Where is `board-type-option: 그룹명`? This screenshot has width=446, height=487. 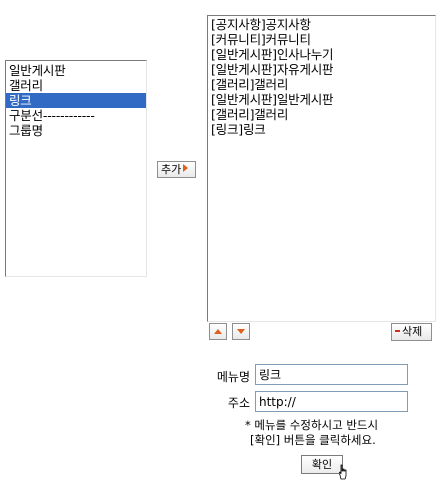
board-type-option: 그룹명 is located at coordinates (76, 130).